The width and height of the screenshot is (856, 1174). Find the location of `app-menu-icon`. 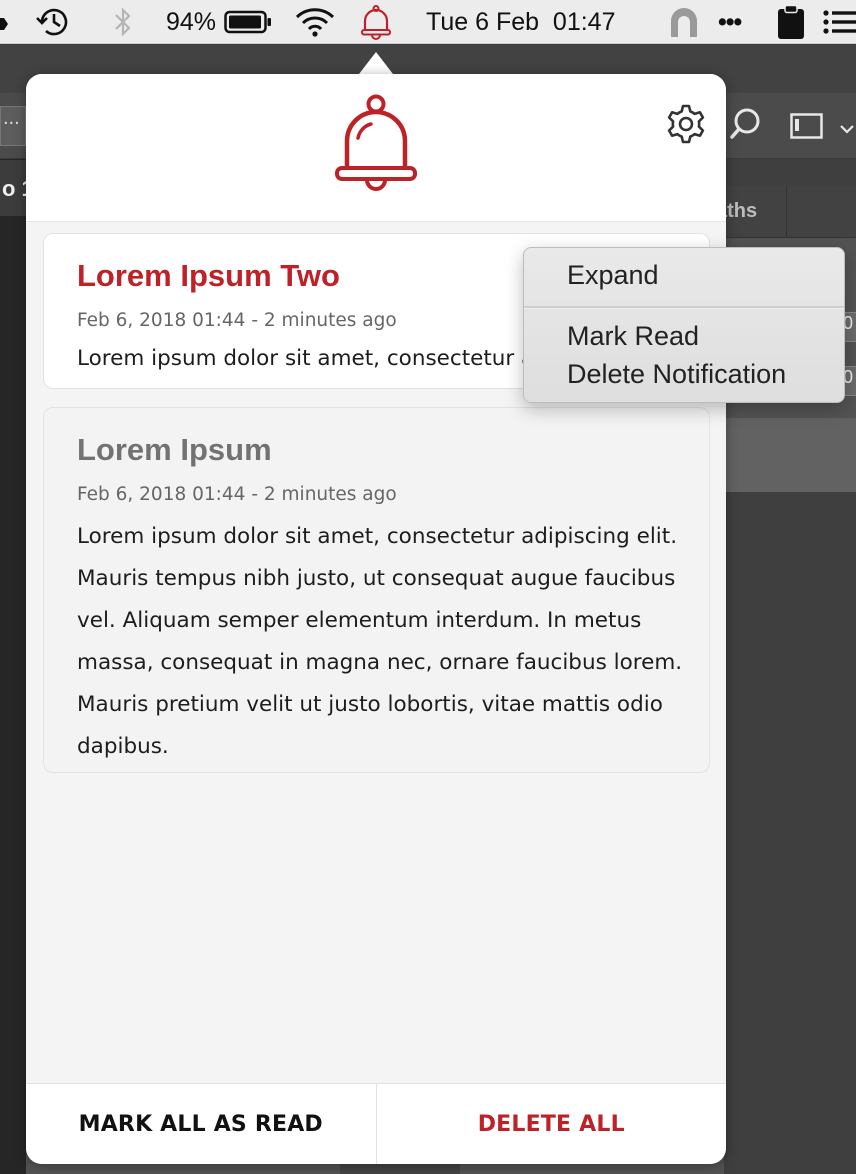

app-menu-icon is located at coordinates (5, 22).